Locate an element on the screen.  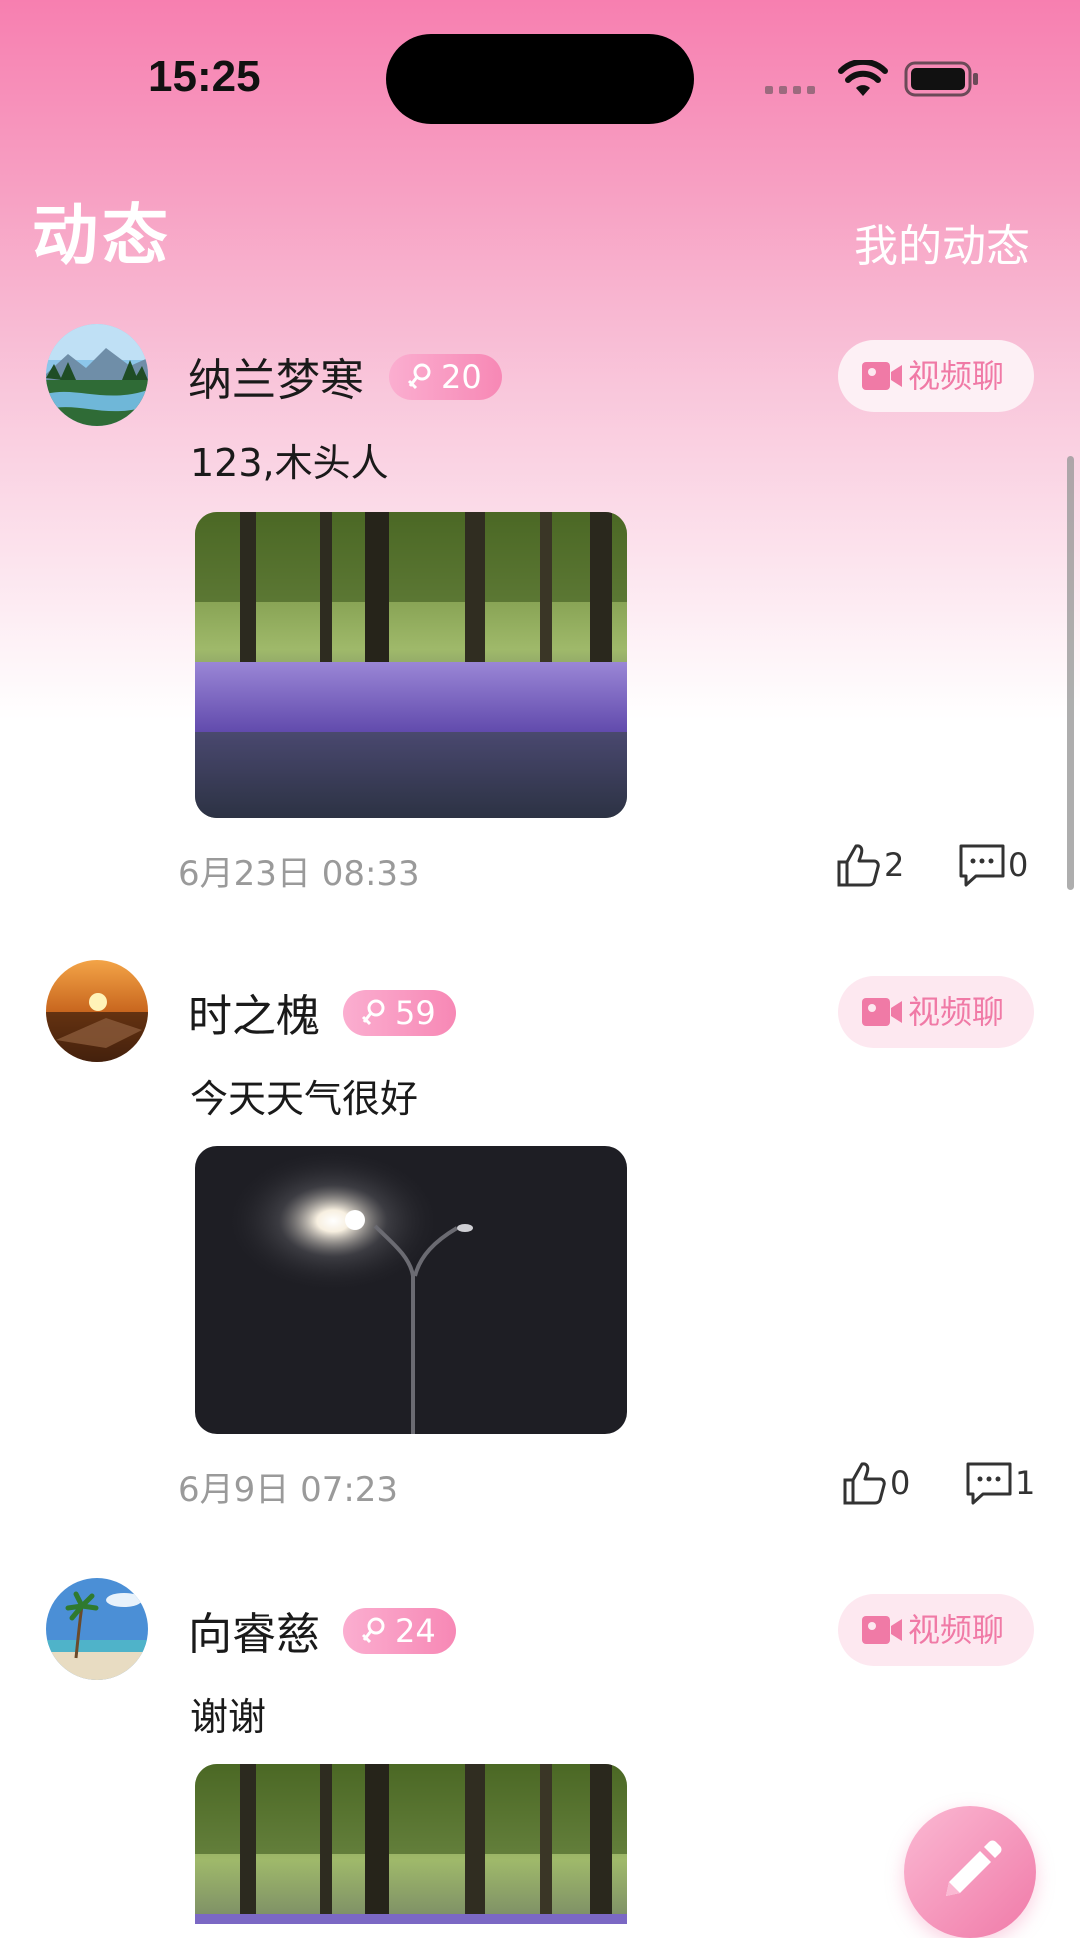
cellular-signal-icon is located at coordinates (794, 91).